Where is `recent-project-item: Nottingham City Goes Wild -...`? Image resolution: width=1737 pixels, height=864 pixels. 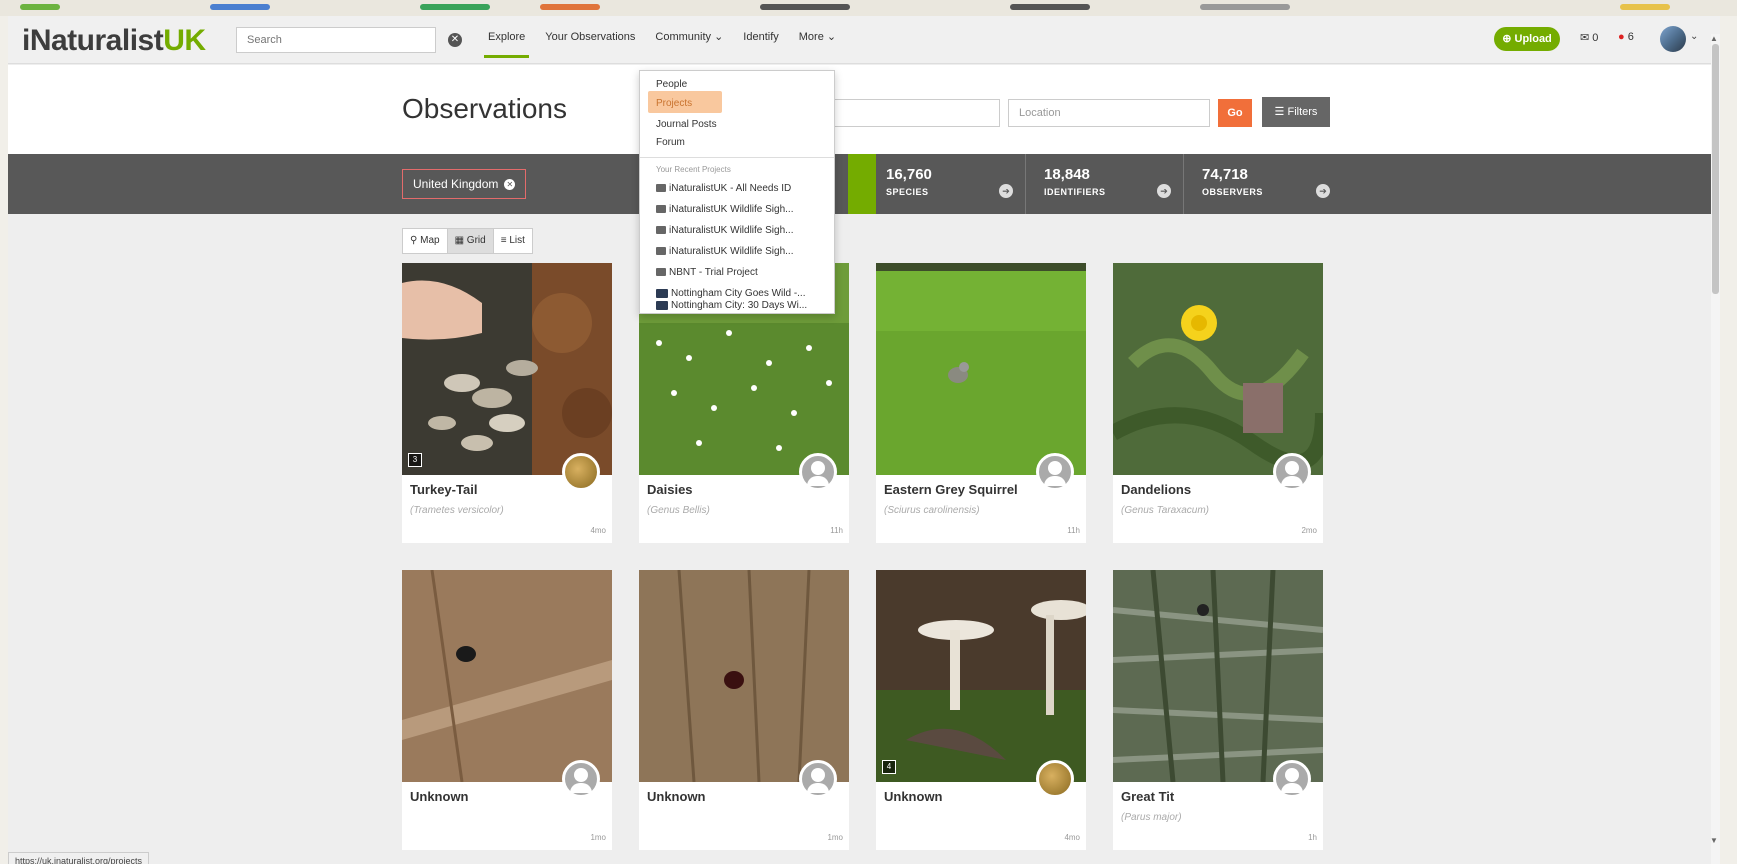
recent-project-item: Nottingham City Goes Wild -... is located at coordinates (730, 293).